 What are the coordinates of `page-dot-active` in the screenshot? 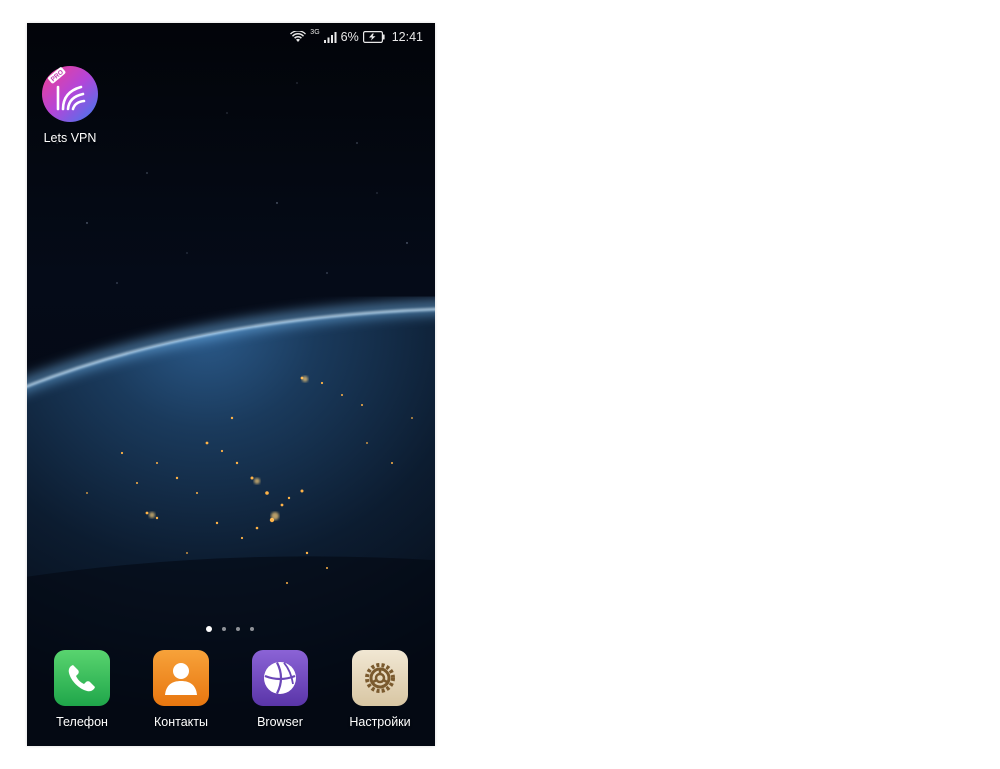 It's located at (209, 629).